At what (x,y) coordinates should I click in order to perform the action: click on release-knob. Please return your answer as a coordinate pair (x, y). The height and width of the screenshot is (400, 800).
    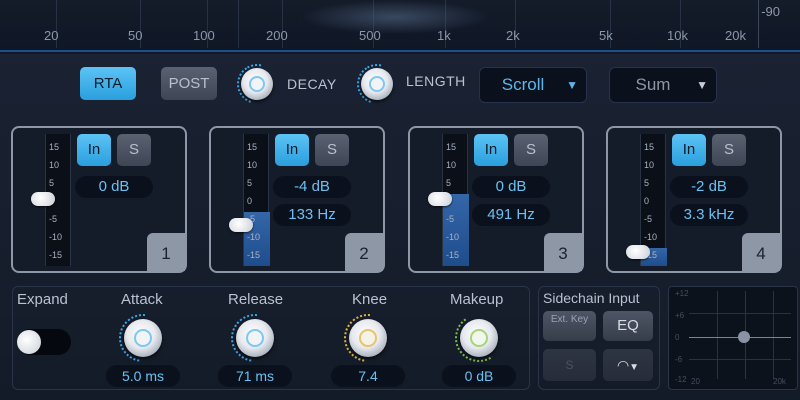
    Looking at the image, I should click on (255, 338).